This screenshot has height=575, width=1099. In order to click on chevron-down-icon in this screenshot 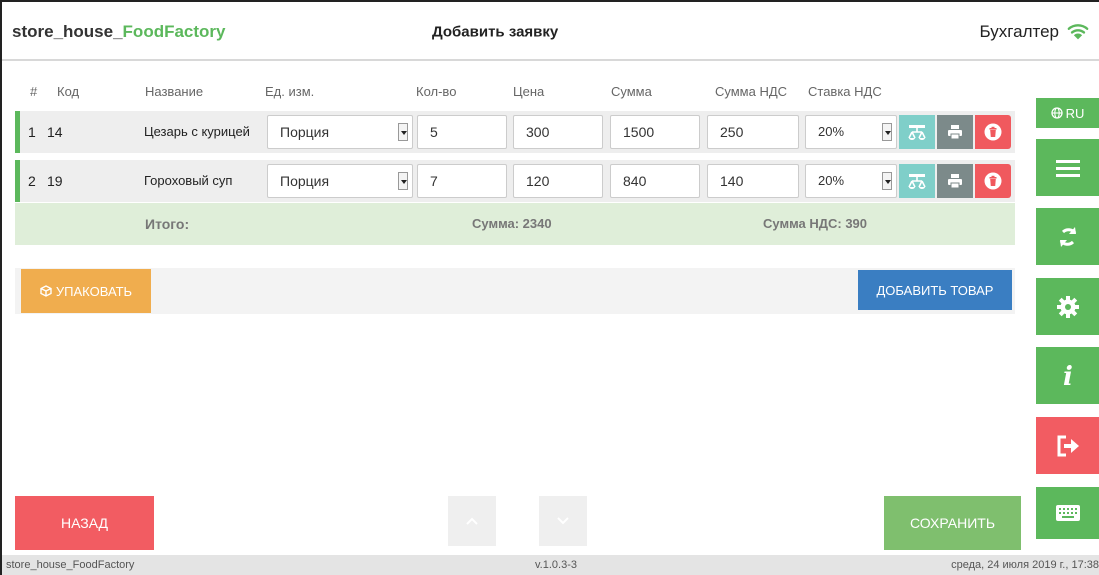, I will do `click(563, 521)`.